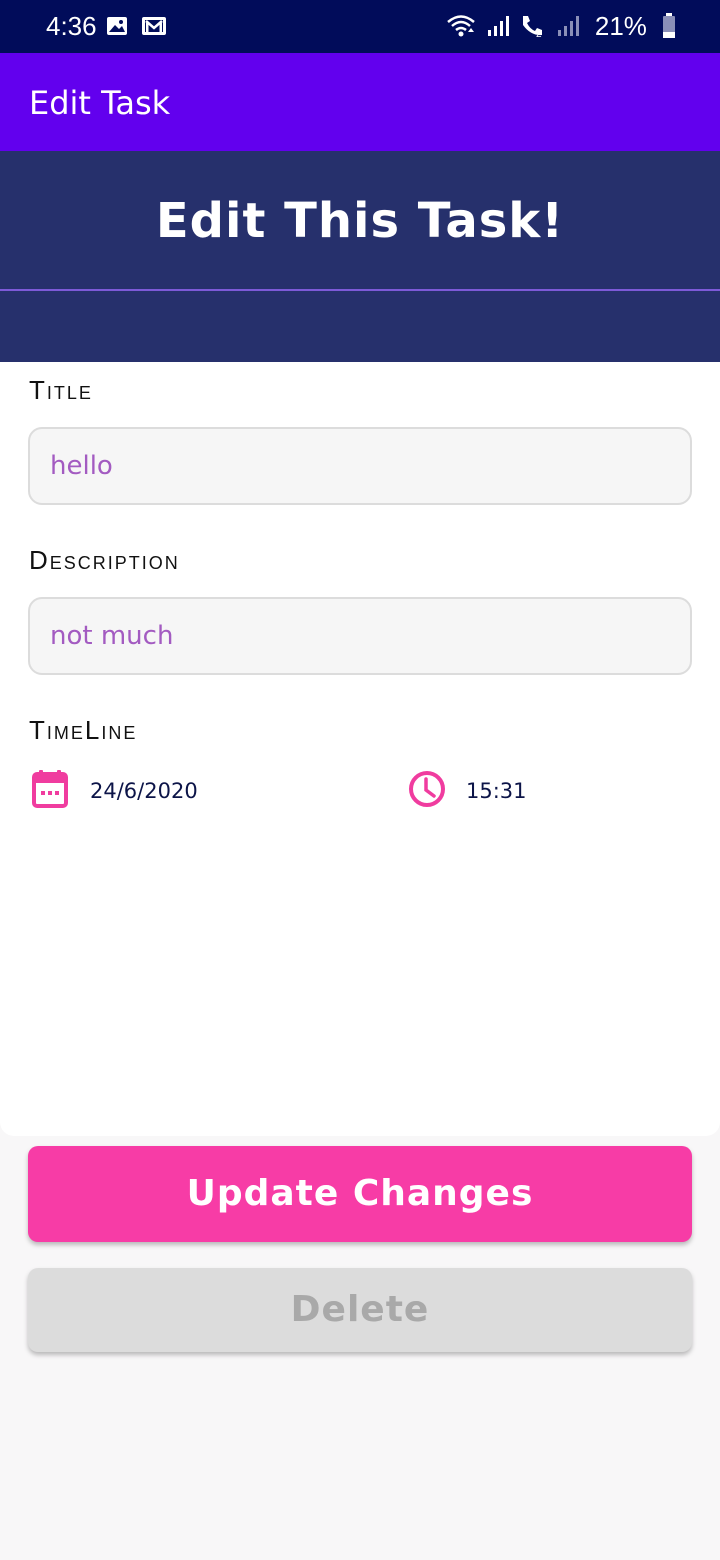 The height and width of the screenshot is (1560, 720). What do you see at coordinates (532, 27) in the screenshot?
I see `wifi-calling-icon: 2` at bounding box center [532, 27].